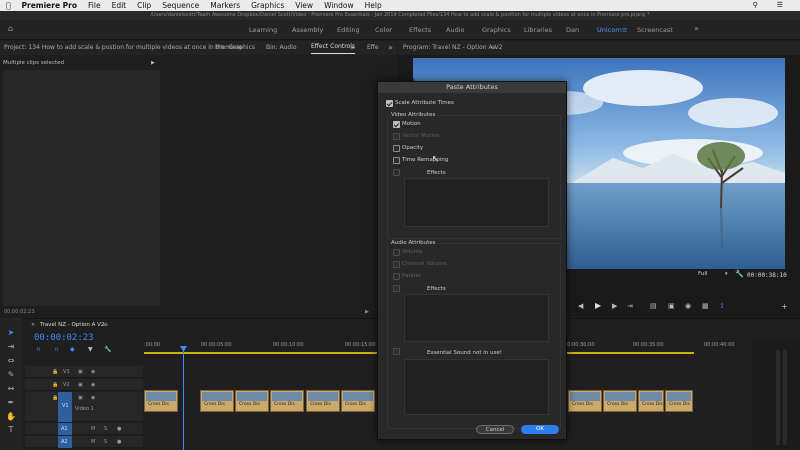 This screenshot has width=800, height=450. What do you see at coordinates (373, 48) in the screenshot?
I see `tab-effects: Effe` at bounding box center [373, 48].